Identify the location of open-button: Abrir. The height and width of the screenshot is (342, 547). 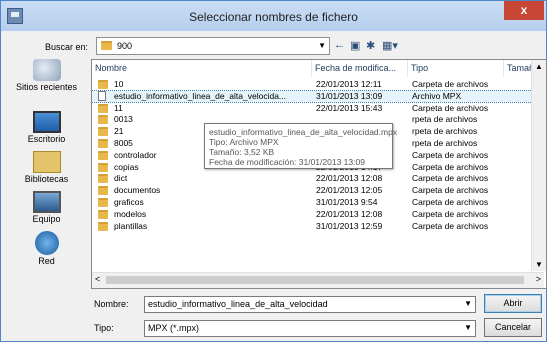
(513, 303).